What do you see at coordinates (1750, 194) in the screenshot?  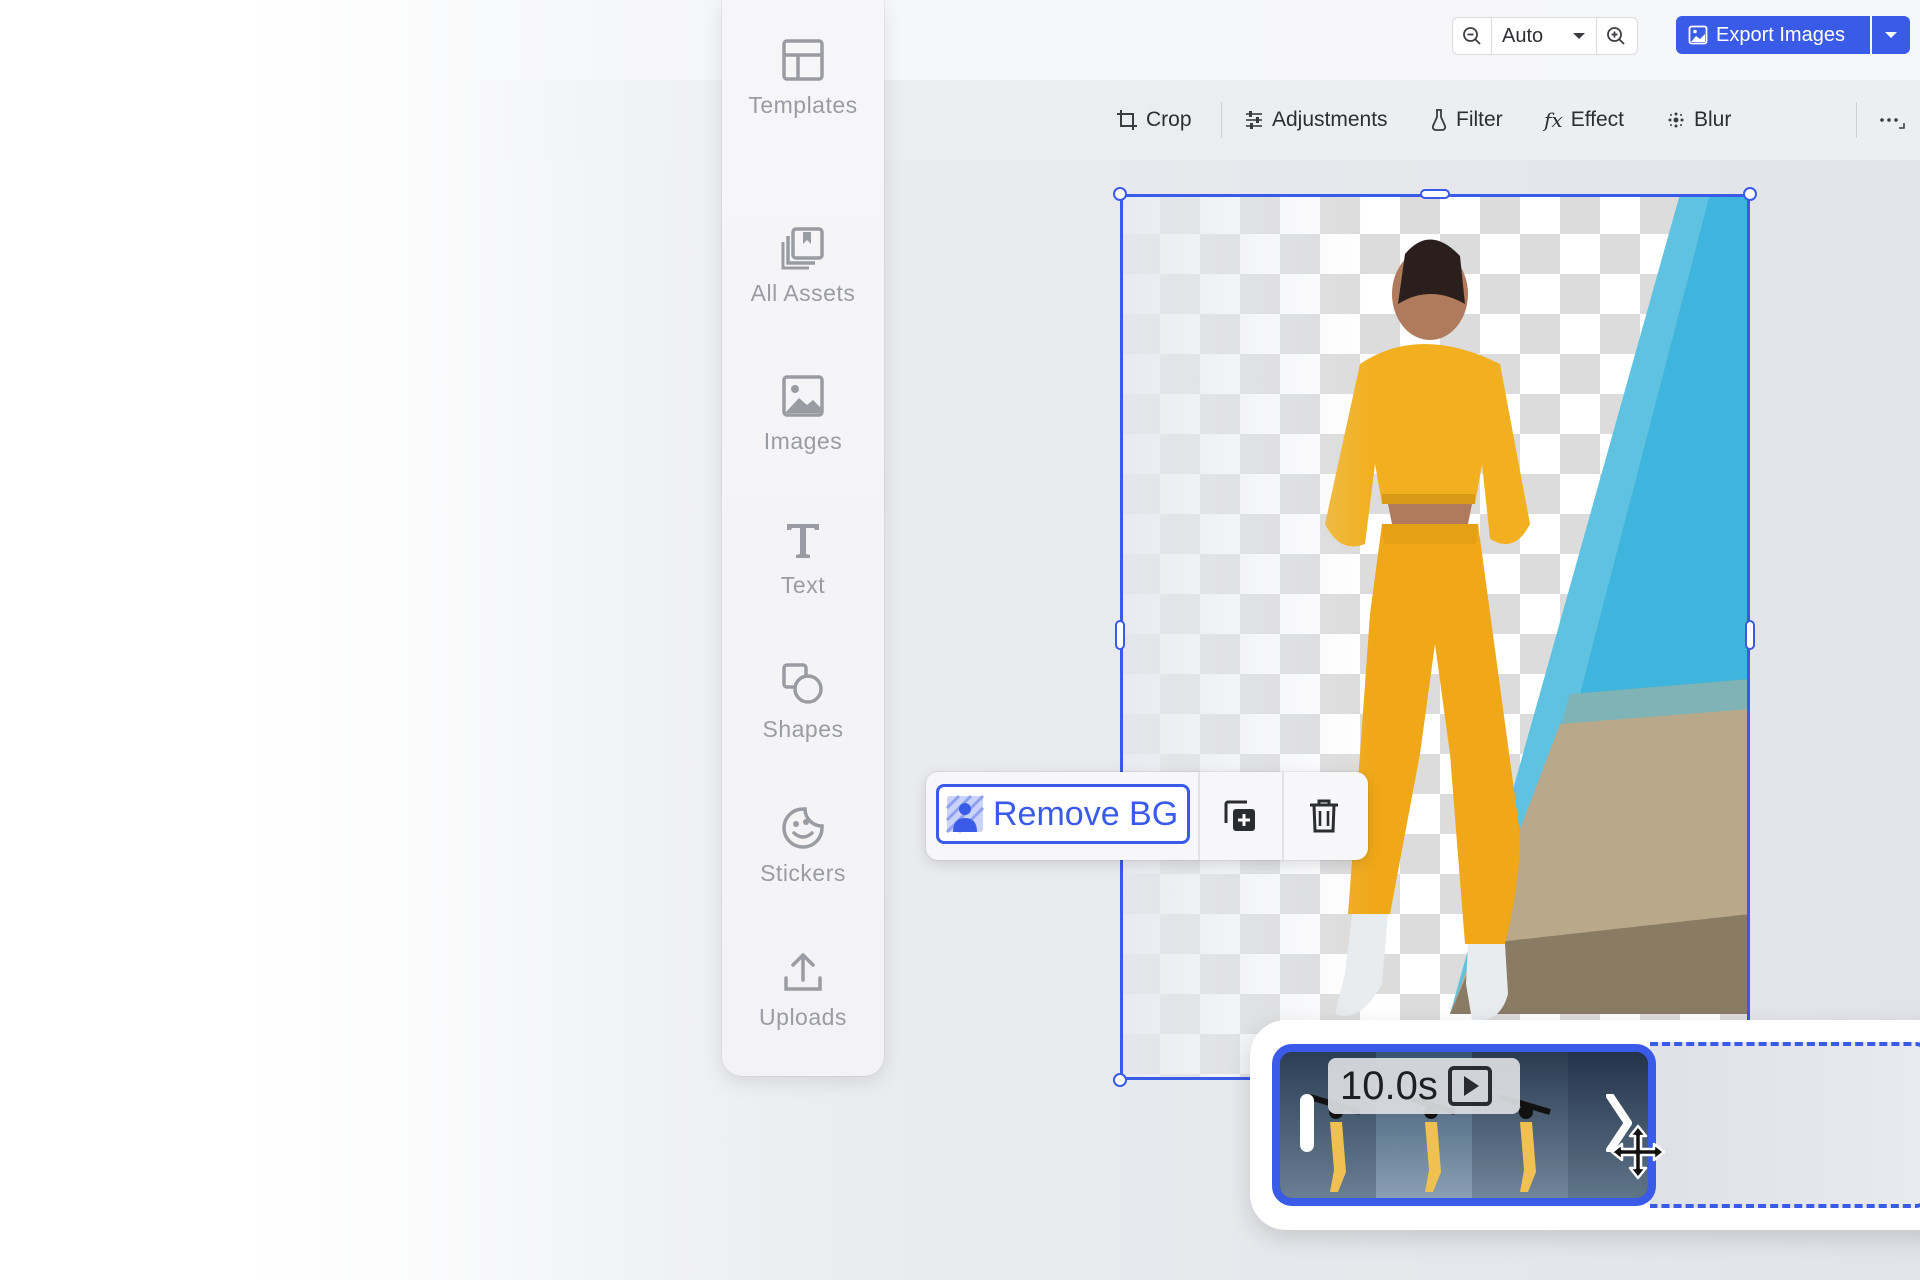 I see `resize-handle-top-right` at bounding box center [1750, 194].